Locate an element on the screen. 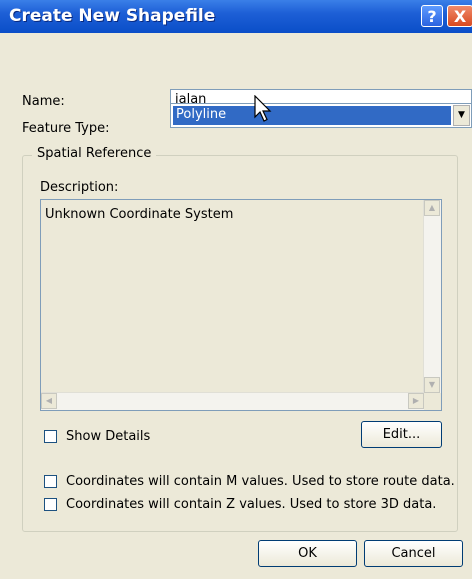 This screenshot has width=472, height=579. m-values-checkbox is located at coordinates (50, 481).